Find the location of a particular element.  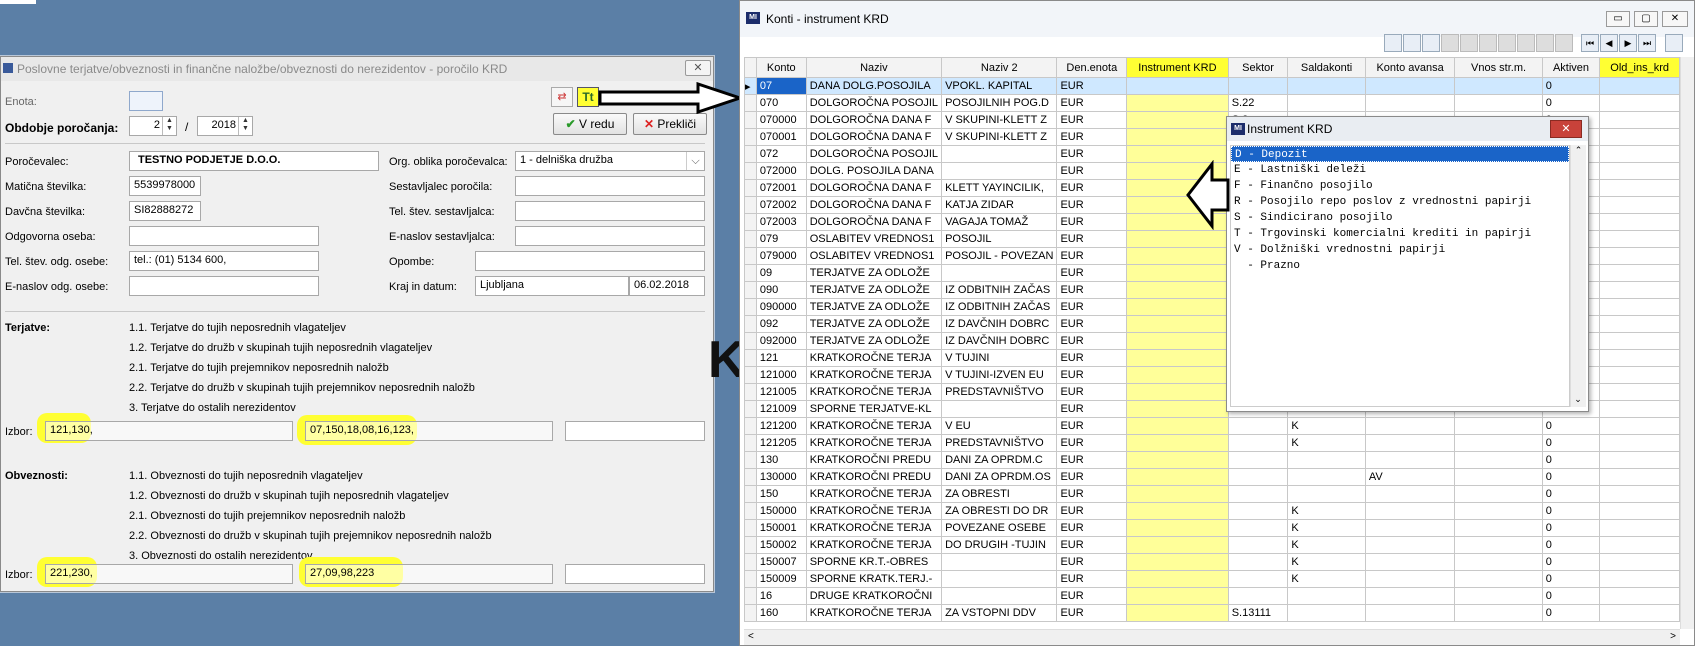

clear-filter-icon is located at coordinates (1564, 43).